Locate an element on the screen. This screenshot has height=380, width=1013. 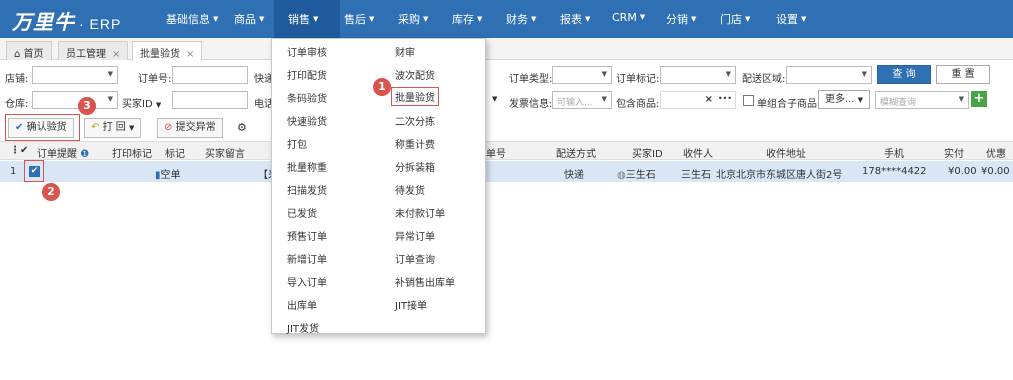
menu-item-presale-orders: 预售订单 is located at coordinates (307, 235).